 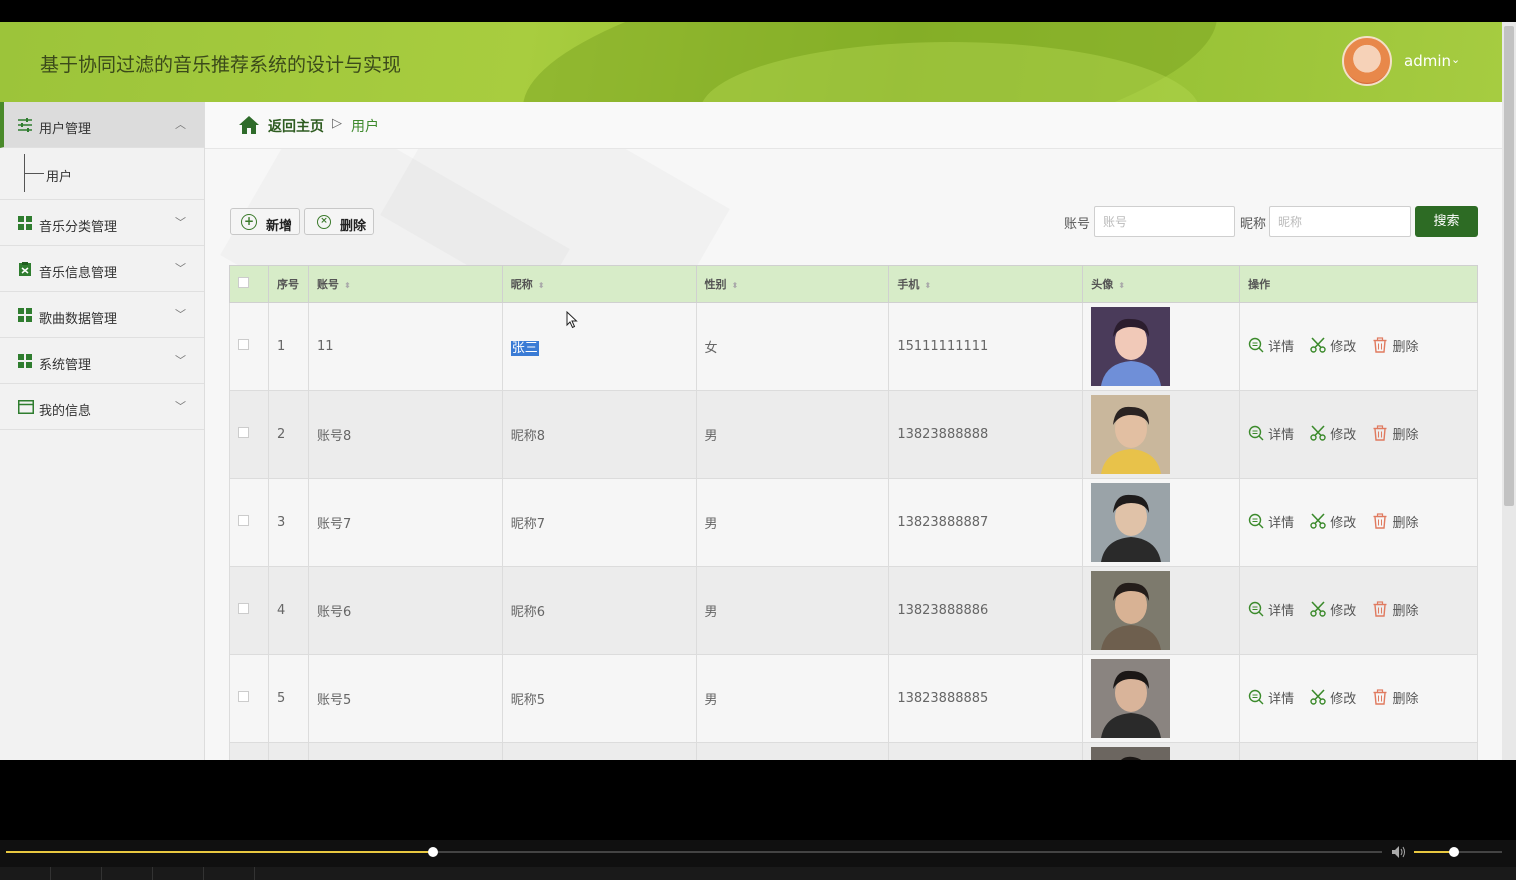 What do you see at coordinates (102, 361) in the screenshot?
I see `sidebar-item-system: 系统管理 ﹀` at bounding box center [102, 361].